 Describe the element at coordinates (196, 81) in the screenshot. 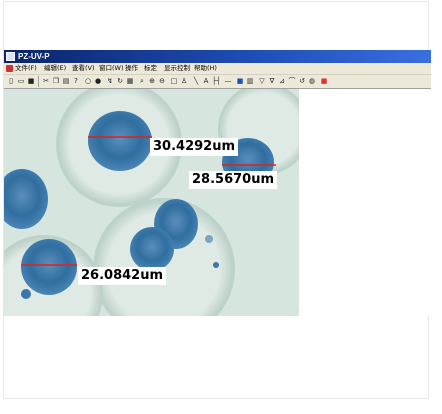

I see `line-icon: ╲` at that location.